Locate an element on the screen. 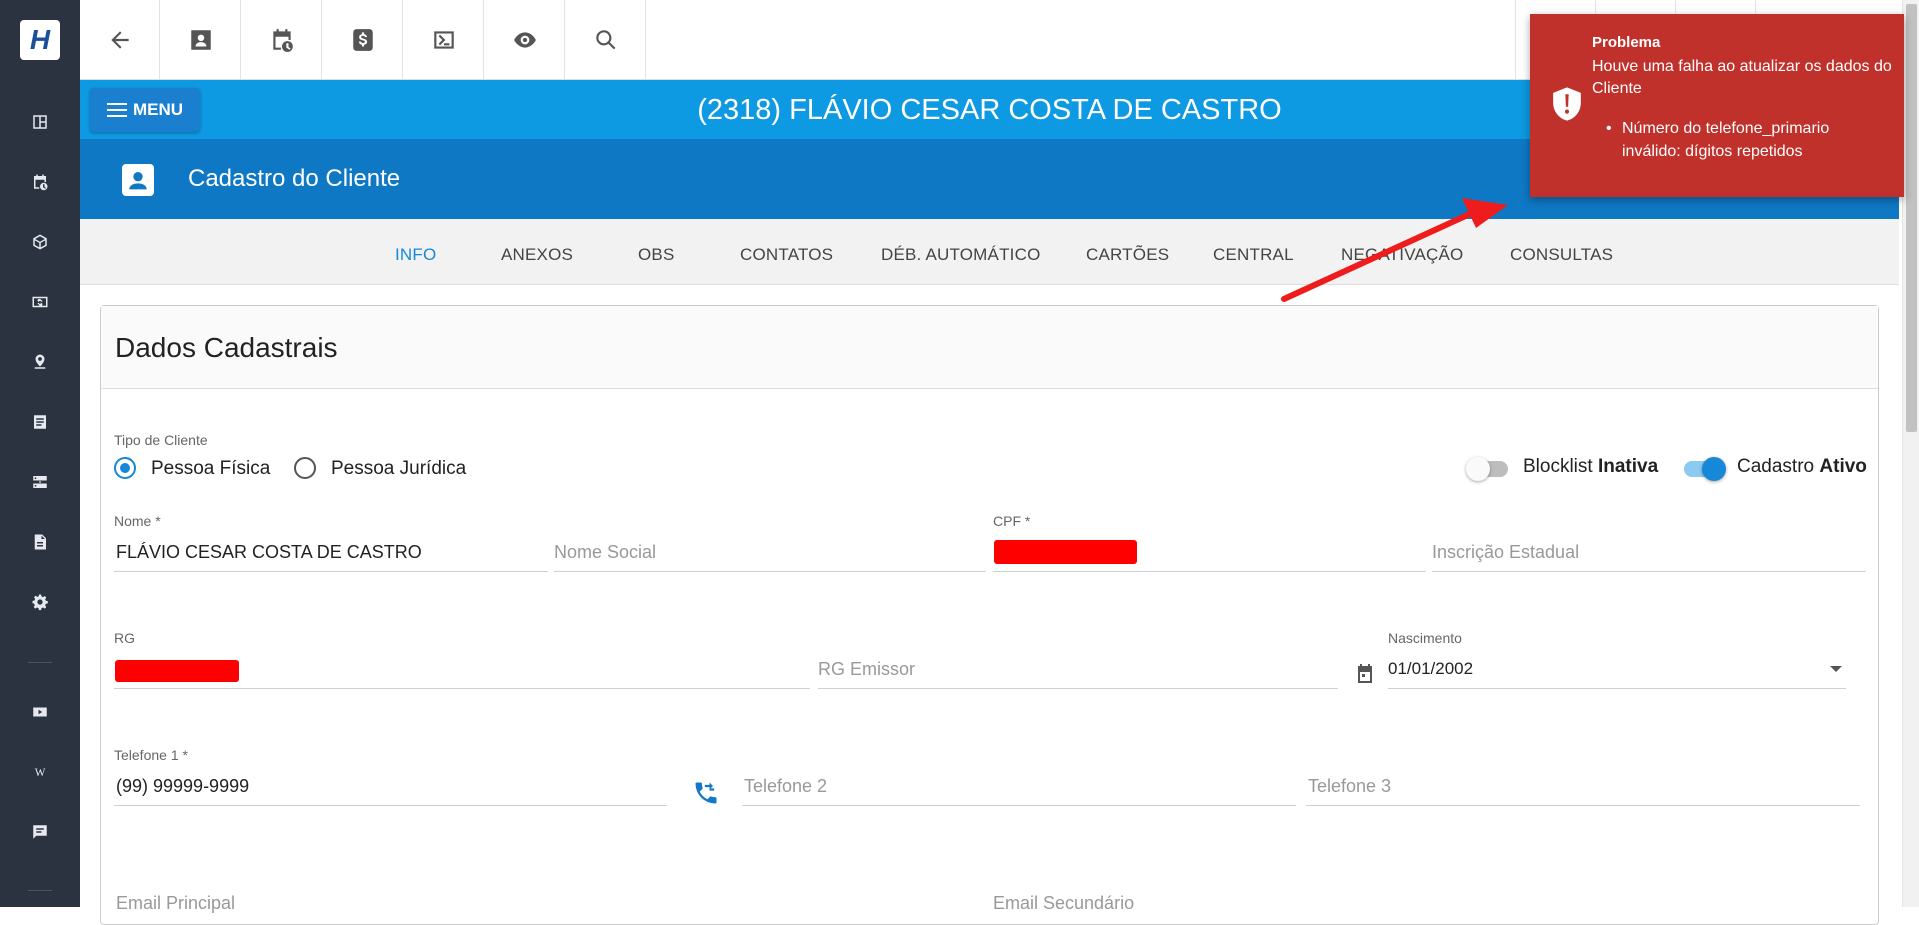 This screenshot has width=1919, height=925. chevron-down-icon is located at coordinates (1836, 669).